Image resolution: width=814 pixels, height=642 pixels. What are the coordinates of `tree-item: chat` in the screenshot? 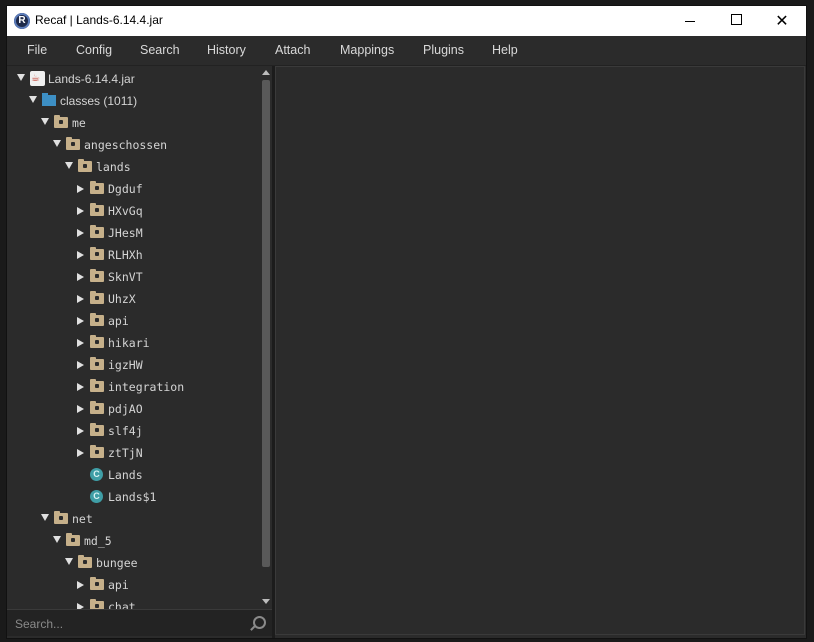 It's located at (132, 602).